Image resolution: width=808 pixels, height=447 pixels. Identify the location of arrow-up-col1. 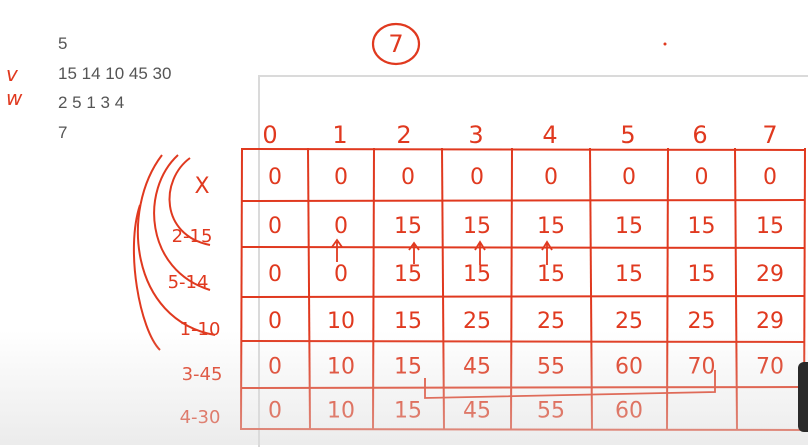
(337, 250).